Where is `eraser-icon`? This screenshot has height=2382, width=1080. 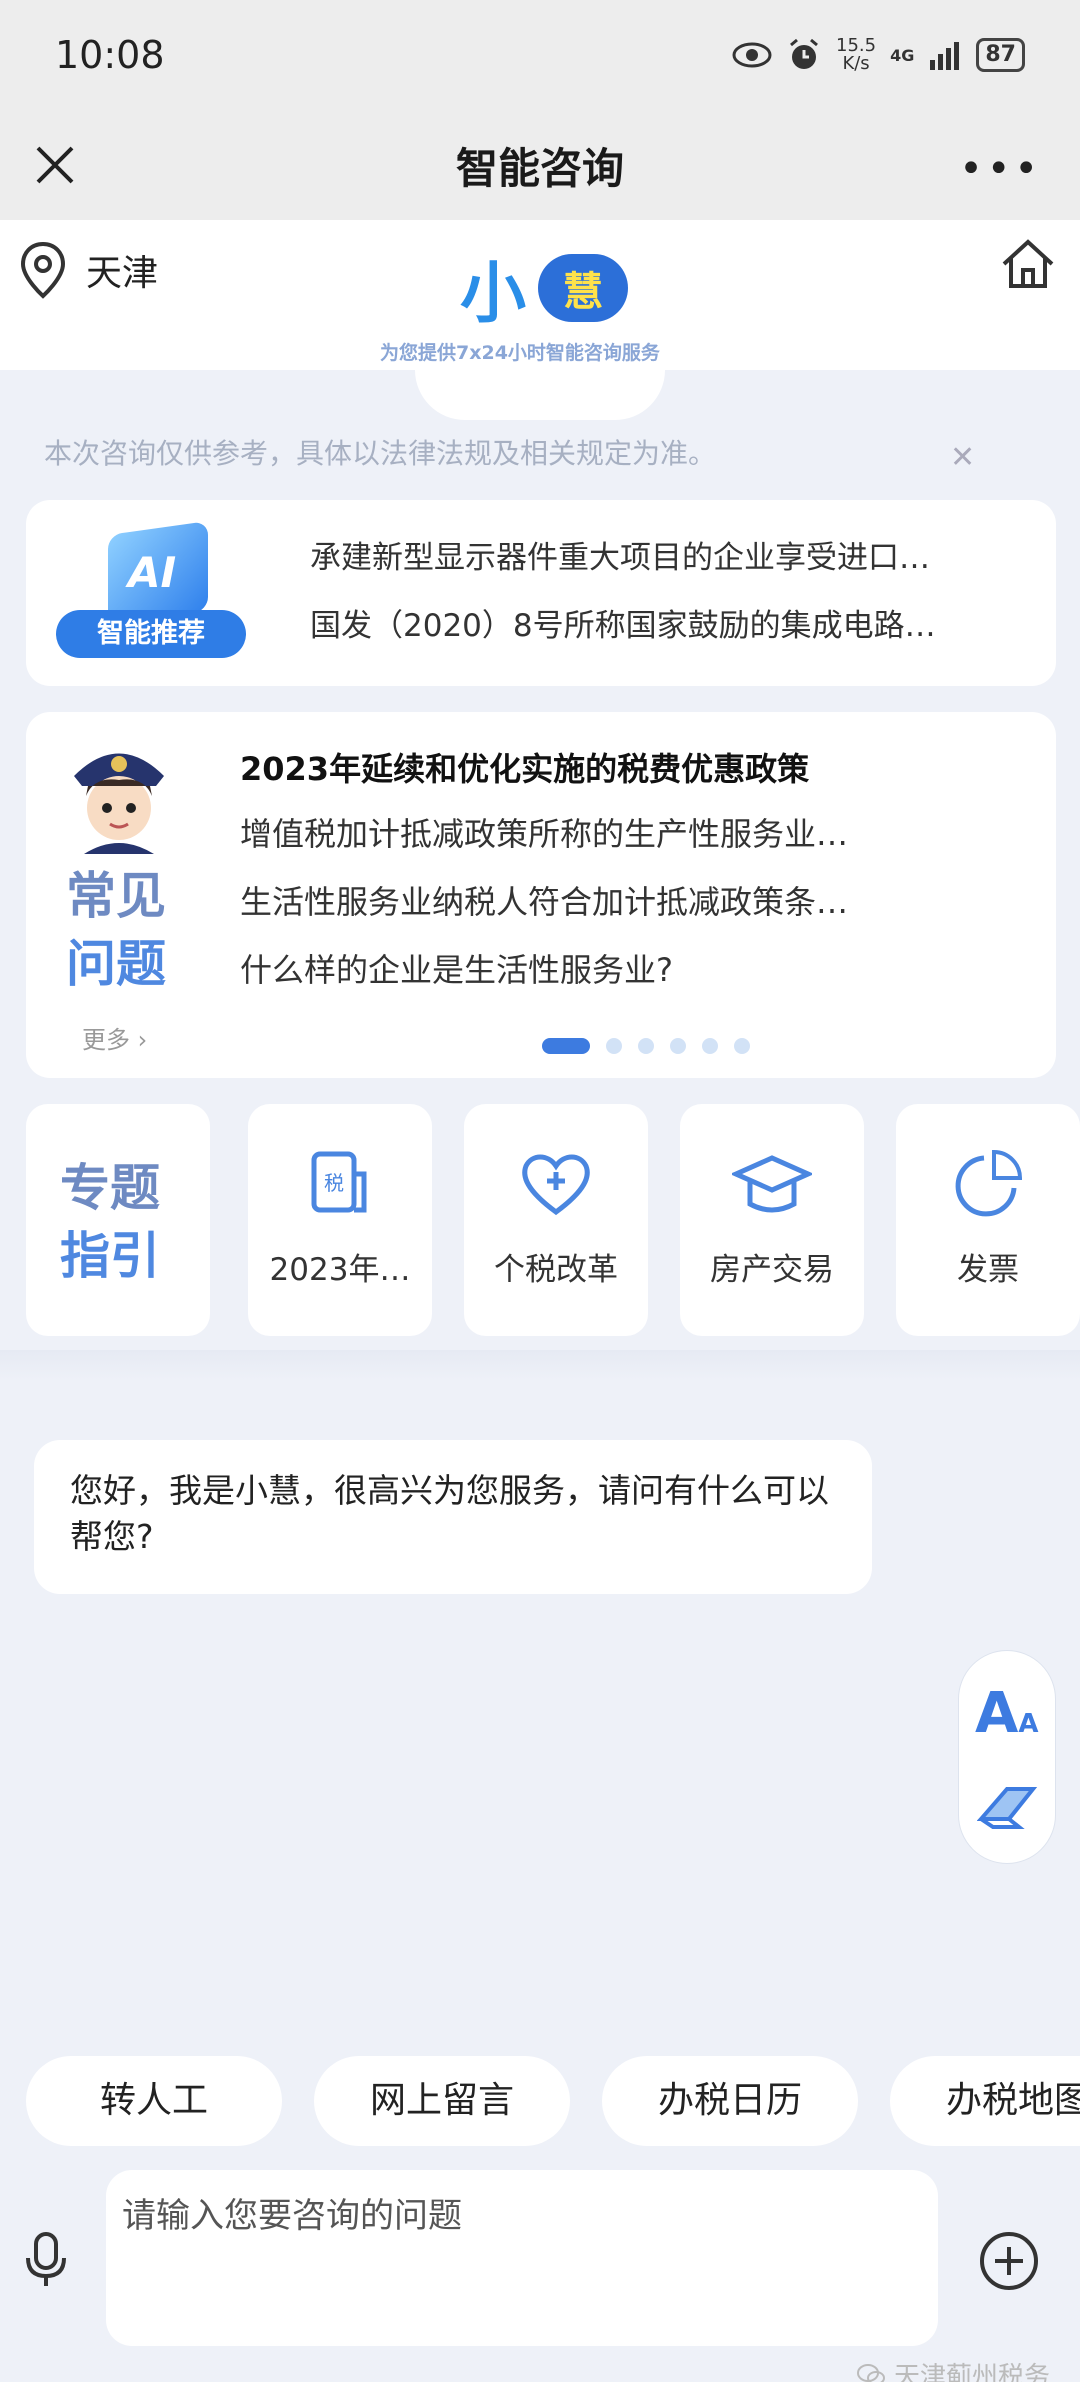 eraser-icon is located at coordinates (1008, 1806).